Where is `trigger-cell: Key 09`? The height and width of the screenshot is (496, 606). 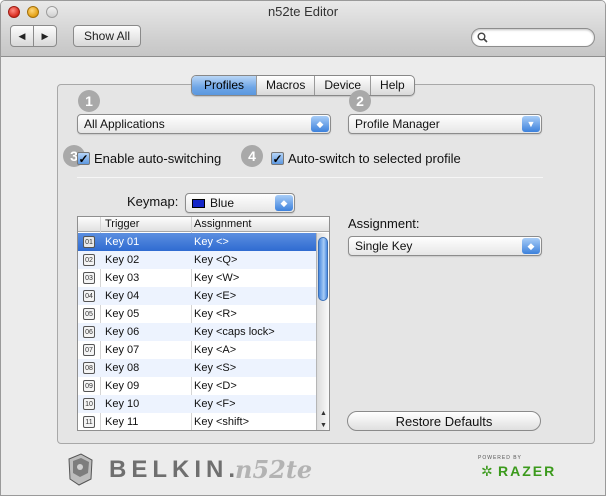
trigger-cell: Key 09 is located at coordinates (122, 386).